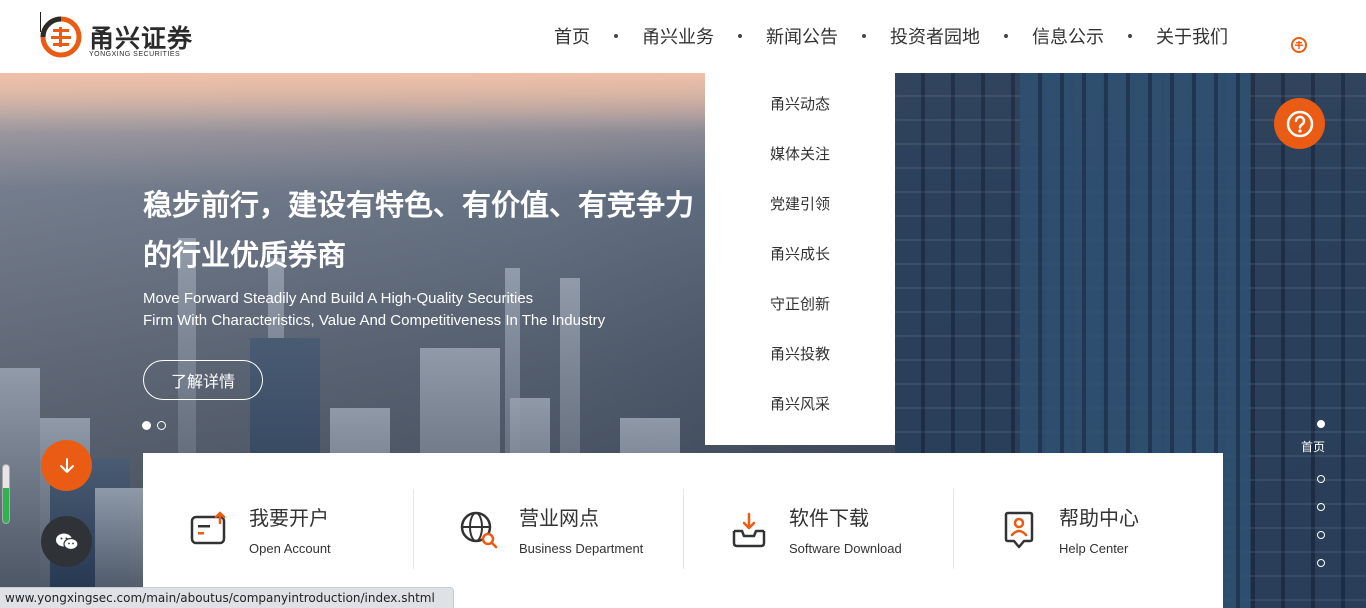 The height and width of the screenshot is (608, 1366). I want to click on dropdown-item-growth: 甬兴成长, so click(800, 267).